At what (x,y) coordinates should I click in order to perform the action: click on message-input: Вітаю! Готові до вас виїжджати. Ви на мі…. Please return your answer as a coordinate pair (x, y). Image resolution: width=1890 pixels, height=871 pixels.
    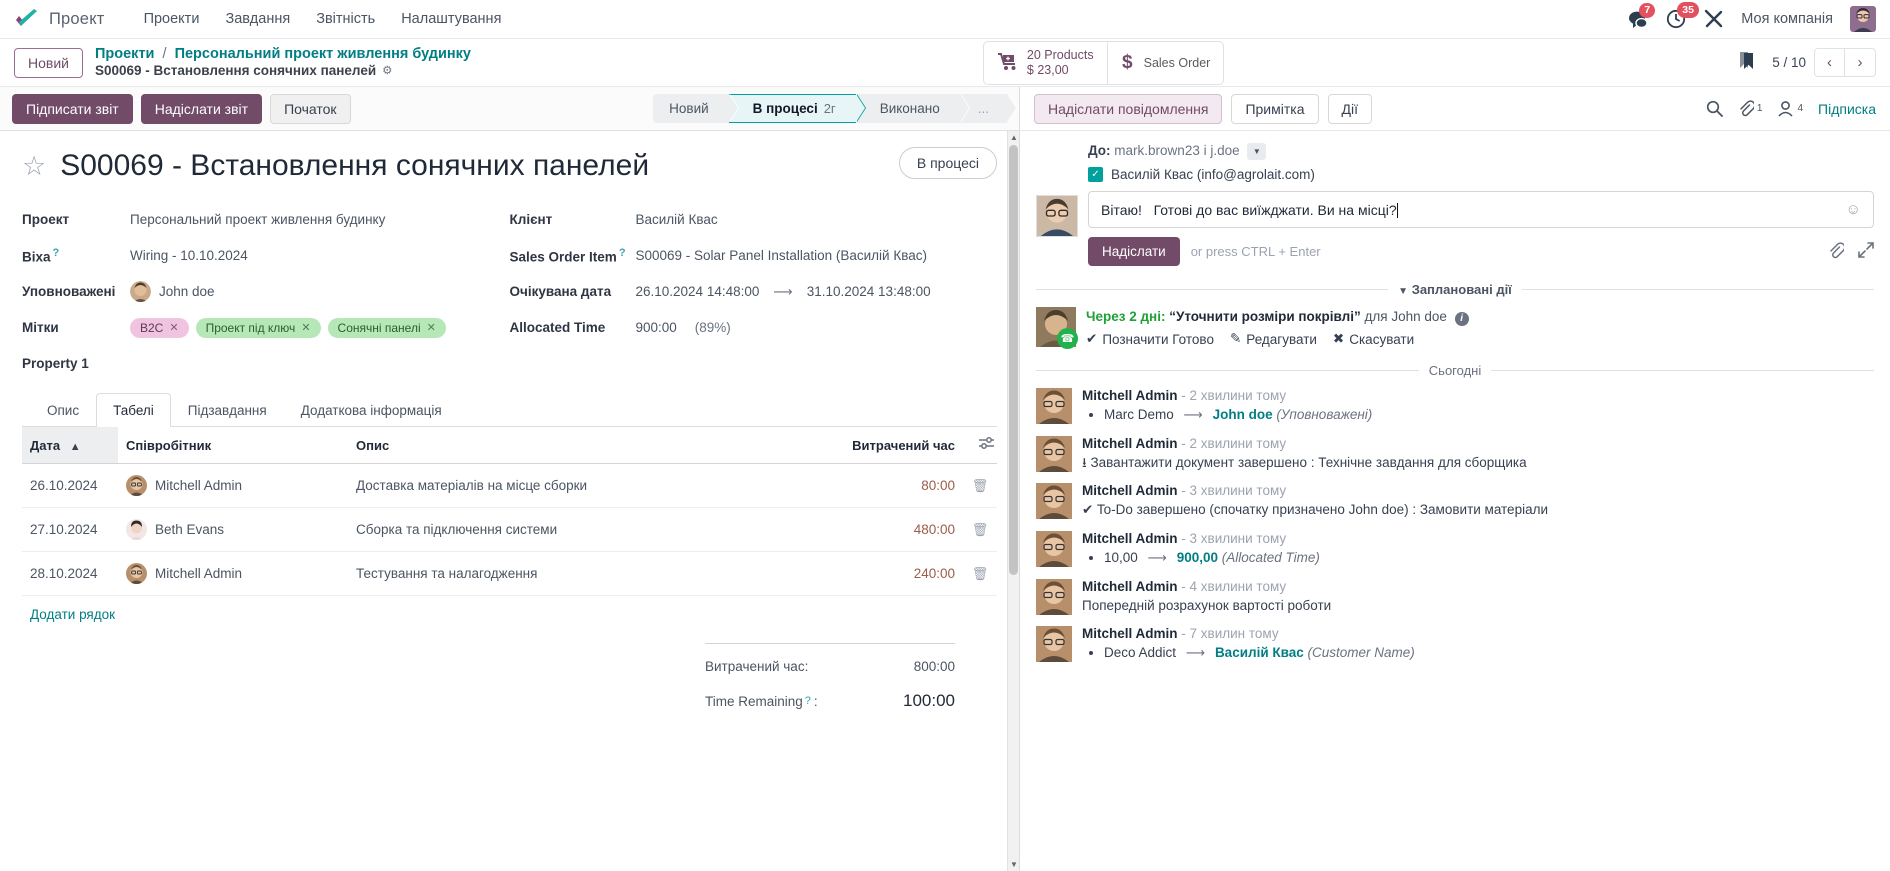
    Looking at the image, I should click on (1481, 209).